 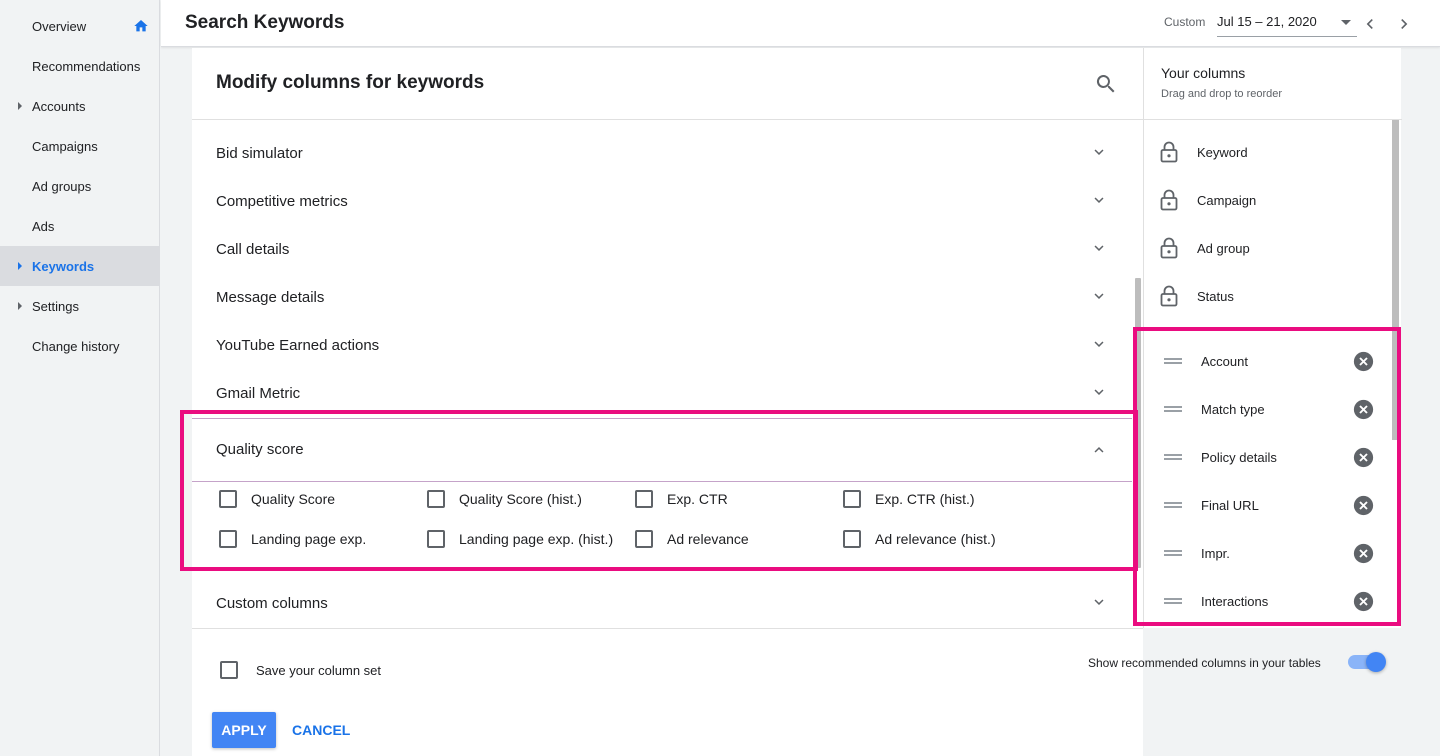 I want to click on section-gmail-metric: Gmail Metric, so click(x=662, y=393).